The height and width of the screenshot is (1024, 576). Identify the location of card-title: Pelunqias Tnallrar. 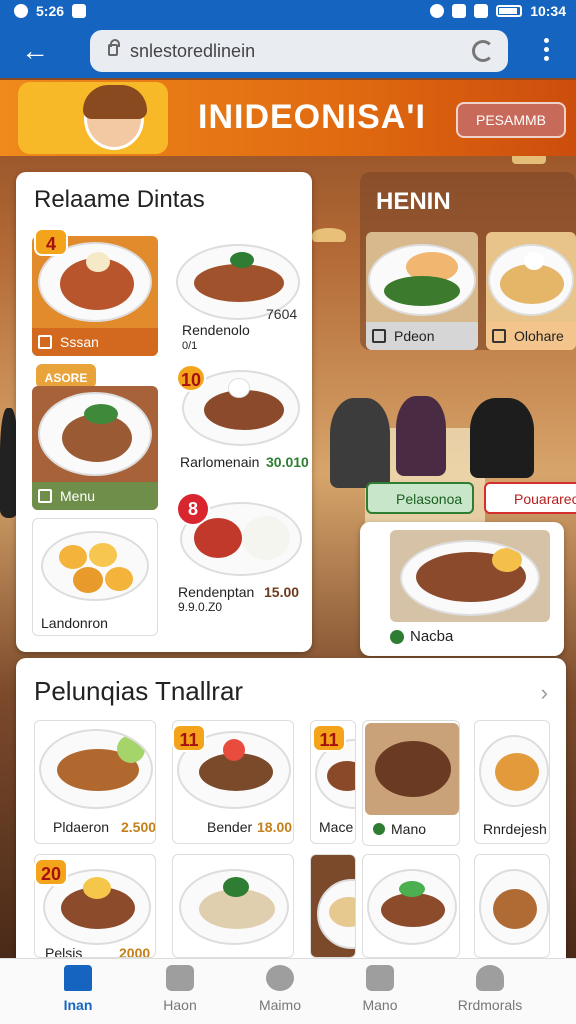
(139, 691).